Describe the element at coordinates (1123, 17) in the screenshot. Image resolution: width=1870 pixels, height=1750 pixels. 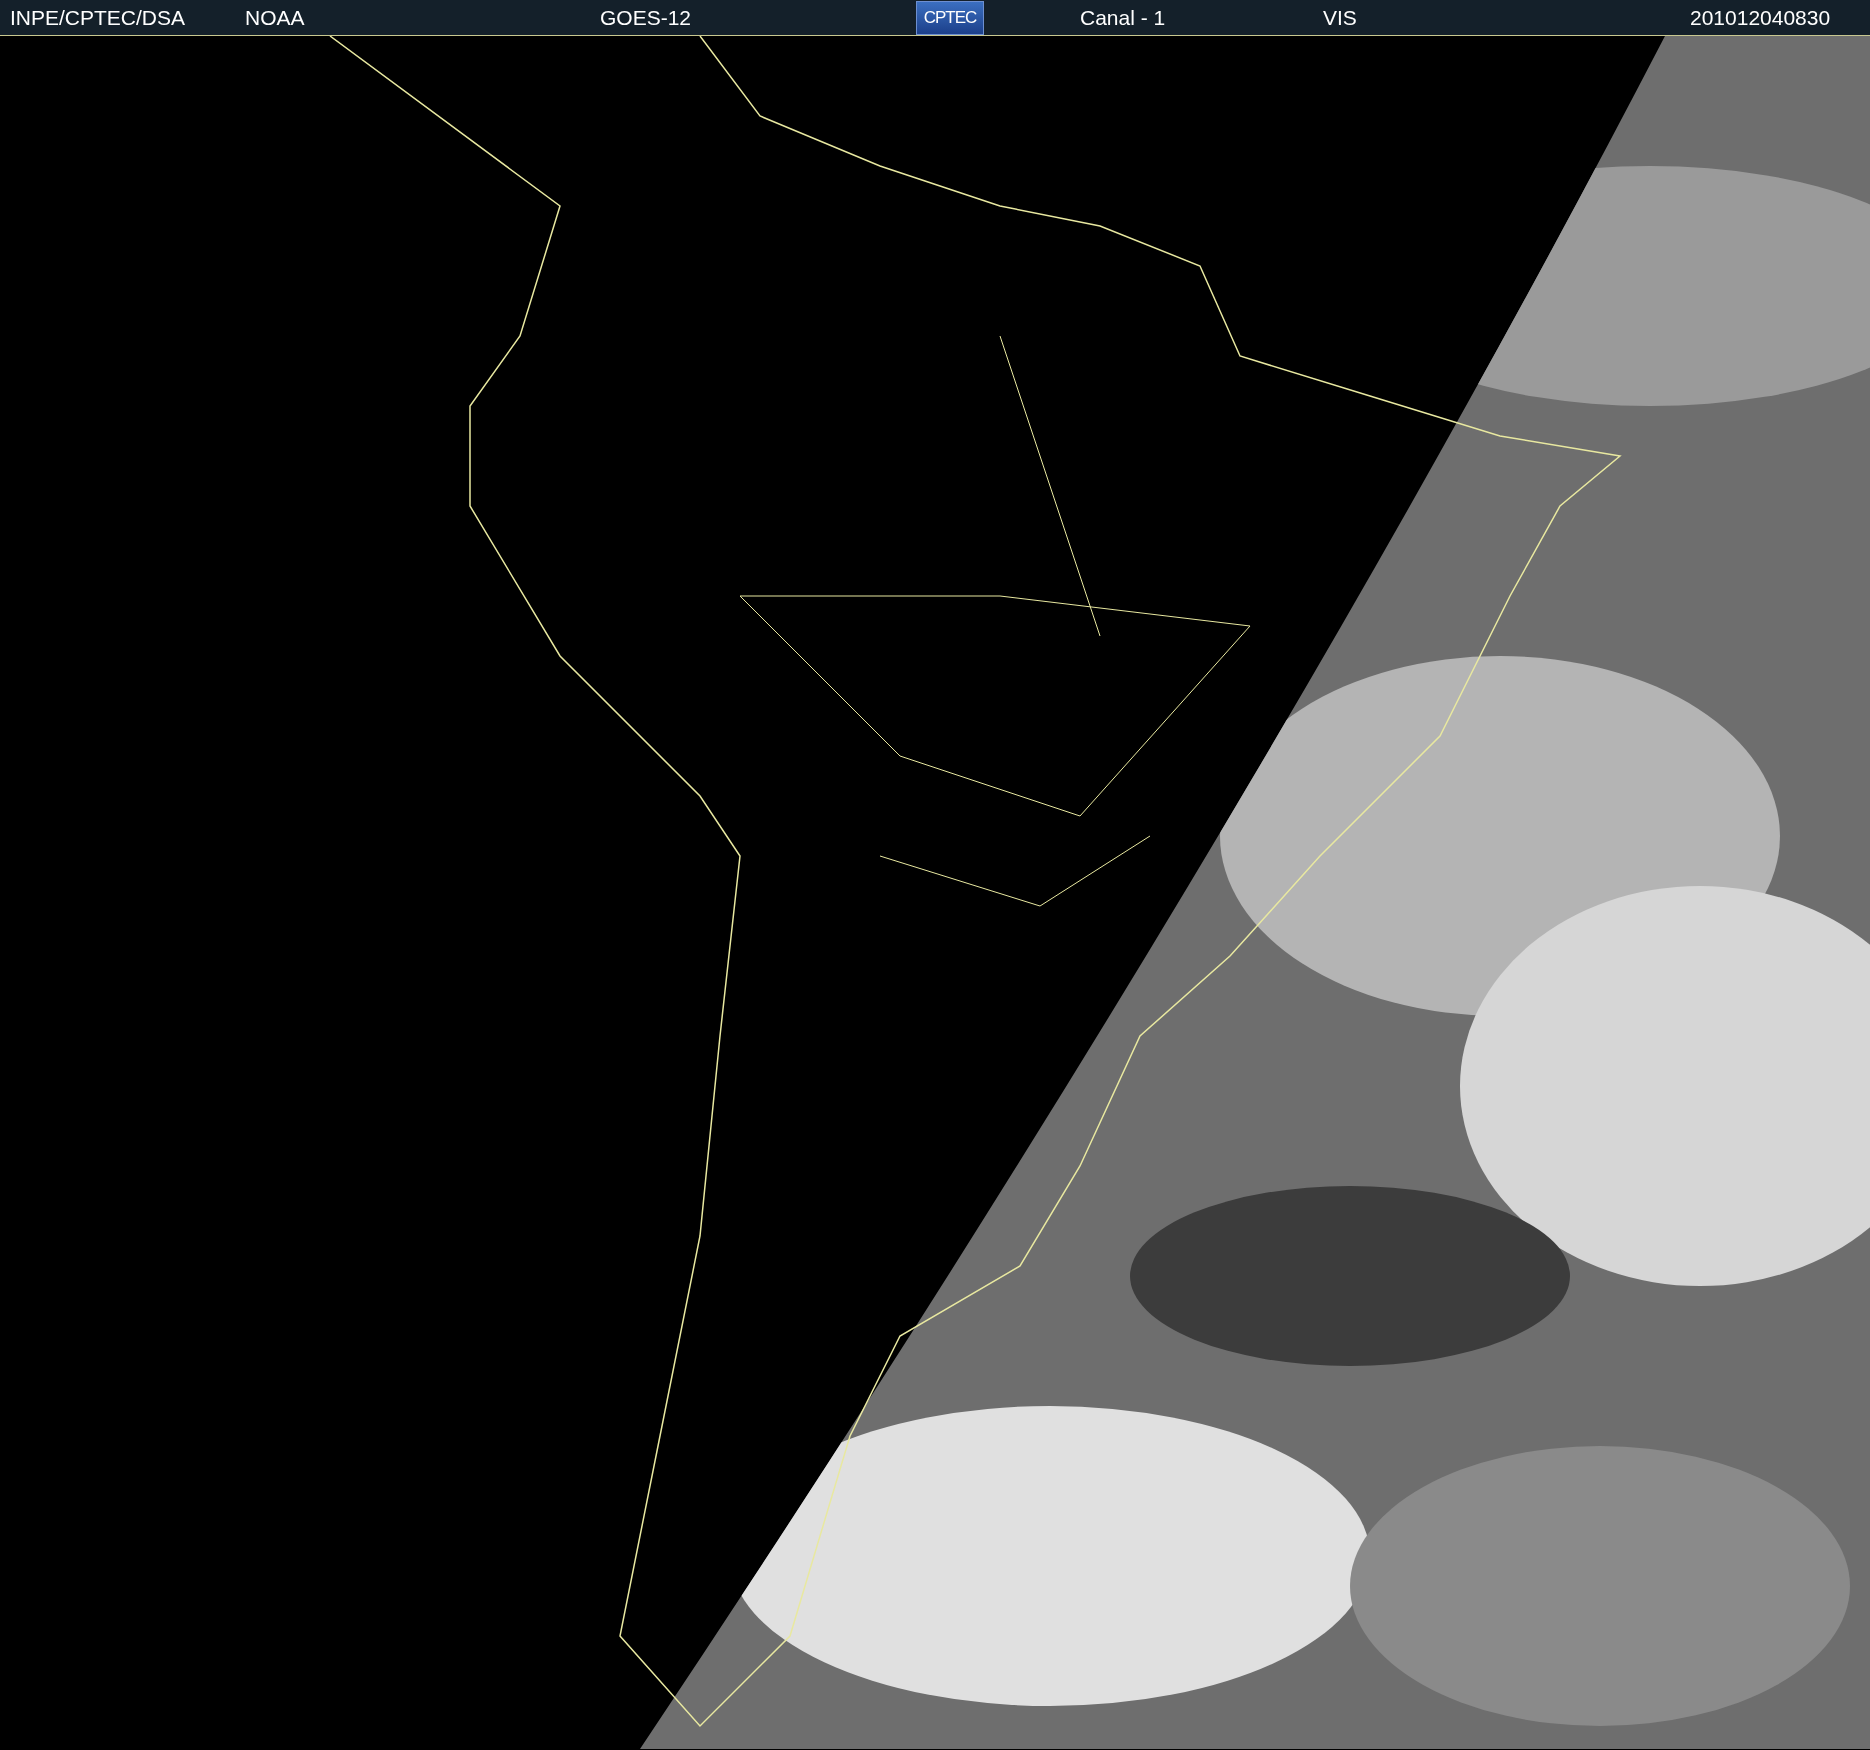
I see `header-label: Canal - 1` at that location.